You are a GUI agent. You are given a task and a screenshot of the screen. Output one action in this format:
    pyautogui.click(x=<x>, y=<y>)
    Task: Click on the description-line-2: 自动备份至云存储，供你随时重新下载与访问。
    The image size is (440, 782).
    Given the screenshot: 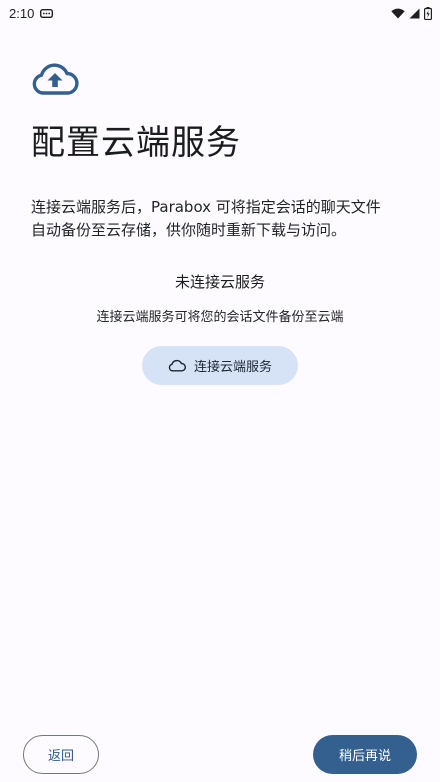 What is the action you would take?
    pyautogui.click(x=189, y=230)
    